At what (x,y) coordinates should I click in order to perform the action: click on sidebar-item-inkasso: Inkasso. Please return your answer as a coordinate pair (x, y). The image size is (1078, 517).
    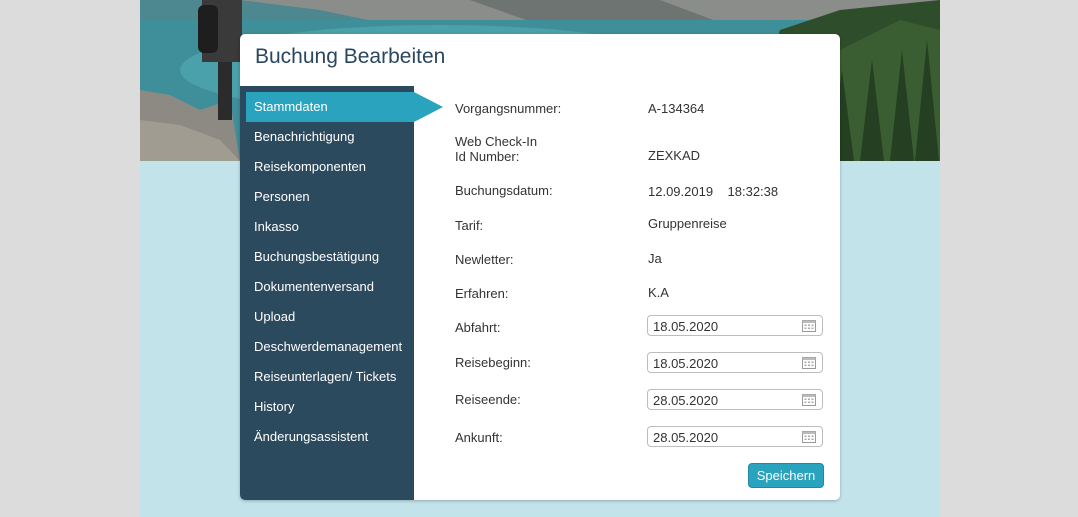
    Looking at the image, I should click on (329, 227).